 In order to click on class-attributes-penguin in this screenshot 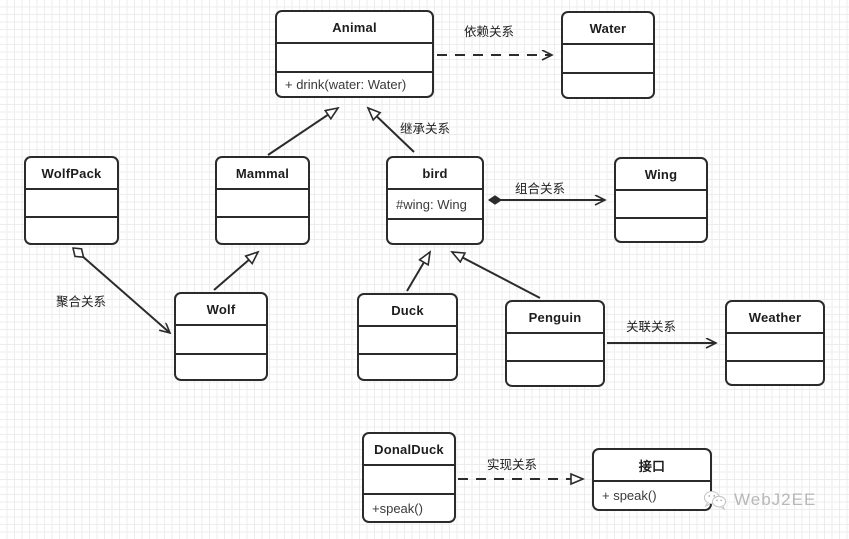, I will do `click(555, 346)`.